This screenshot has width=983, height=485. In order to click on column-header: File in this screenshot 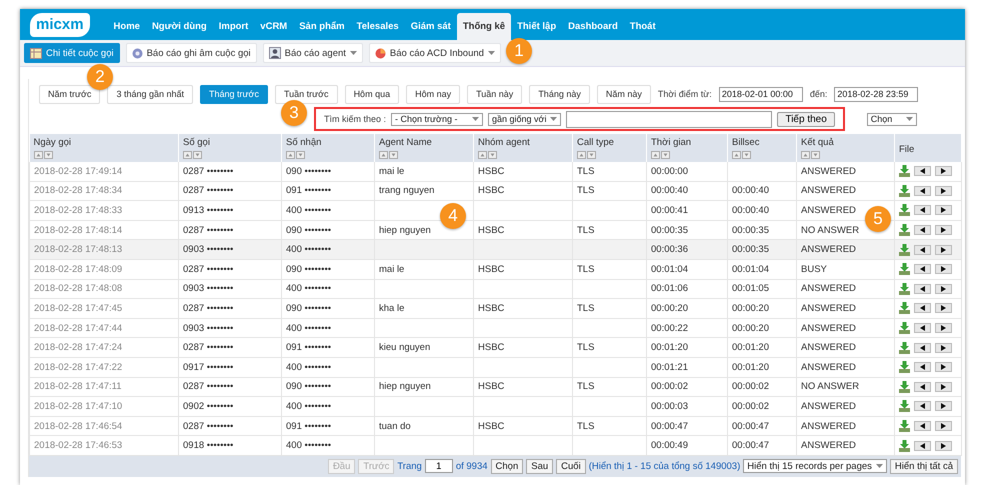, I will do `click(907, 149)`.